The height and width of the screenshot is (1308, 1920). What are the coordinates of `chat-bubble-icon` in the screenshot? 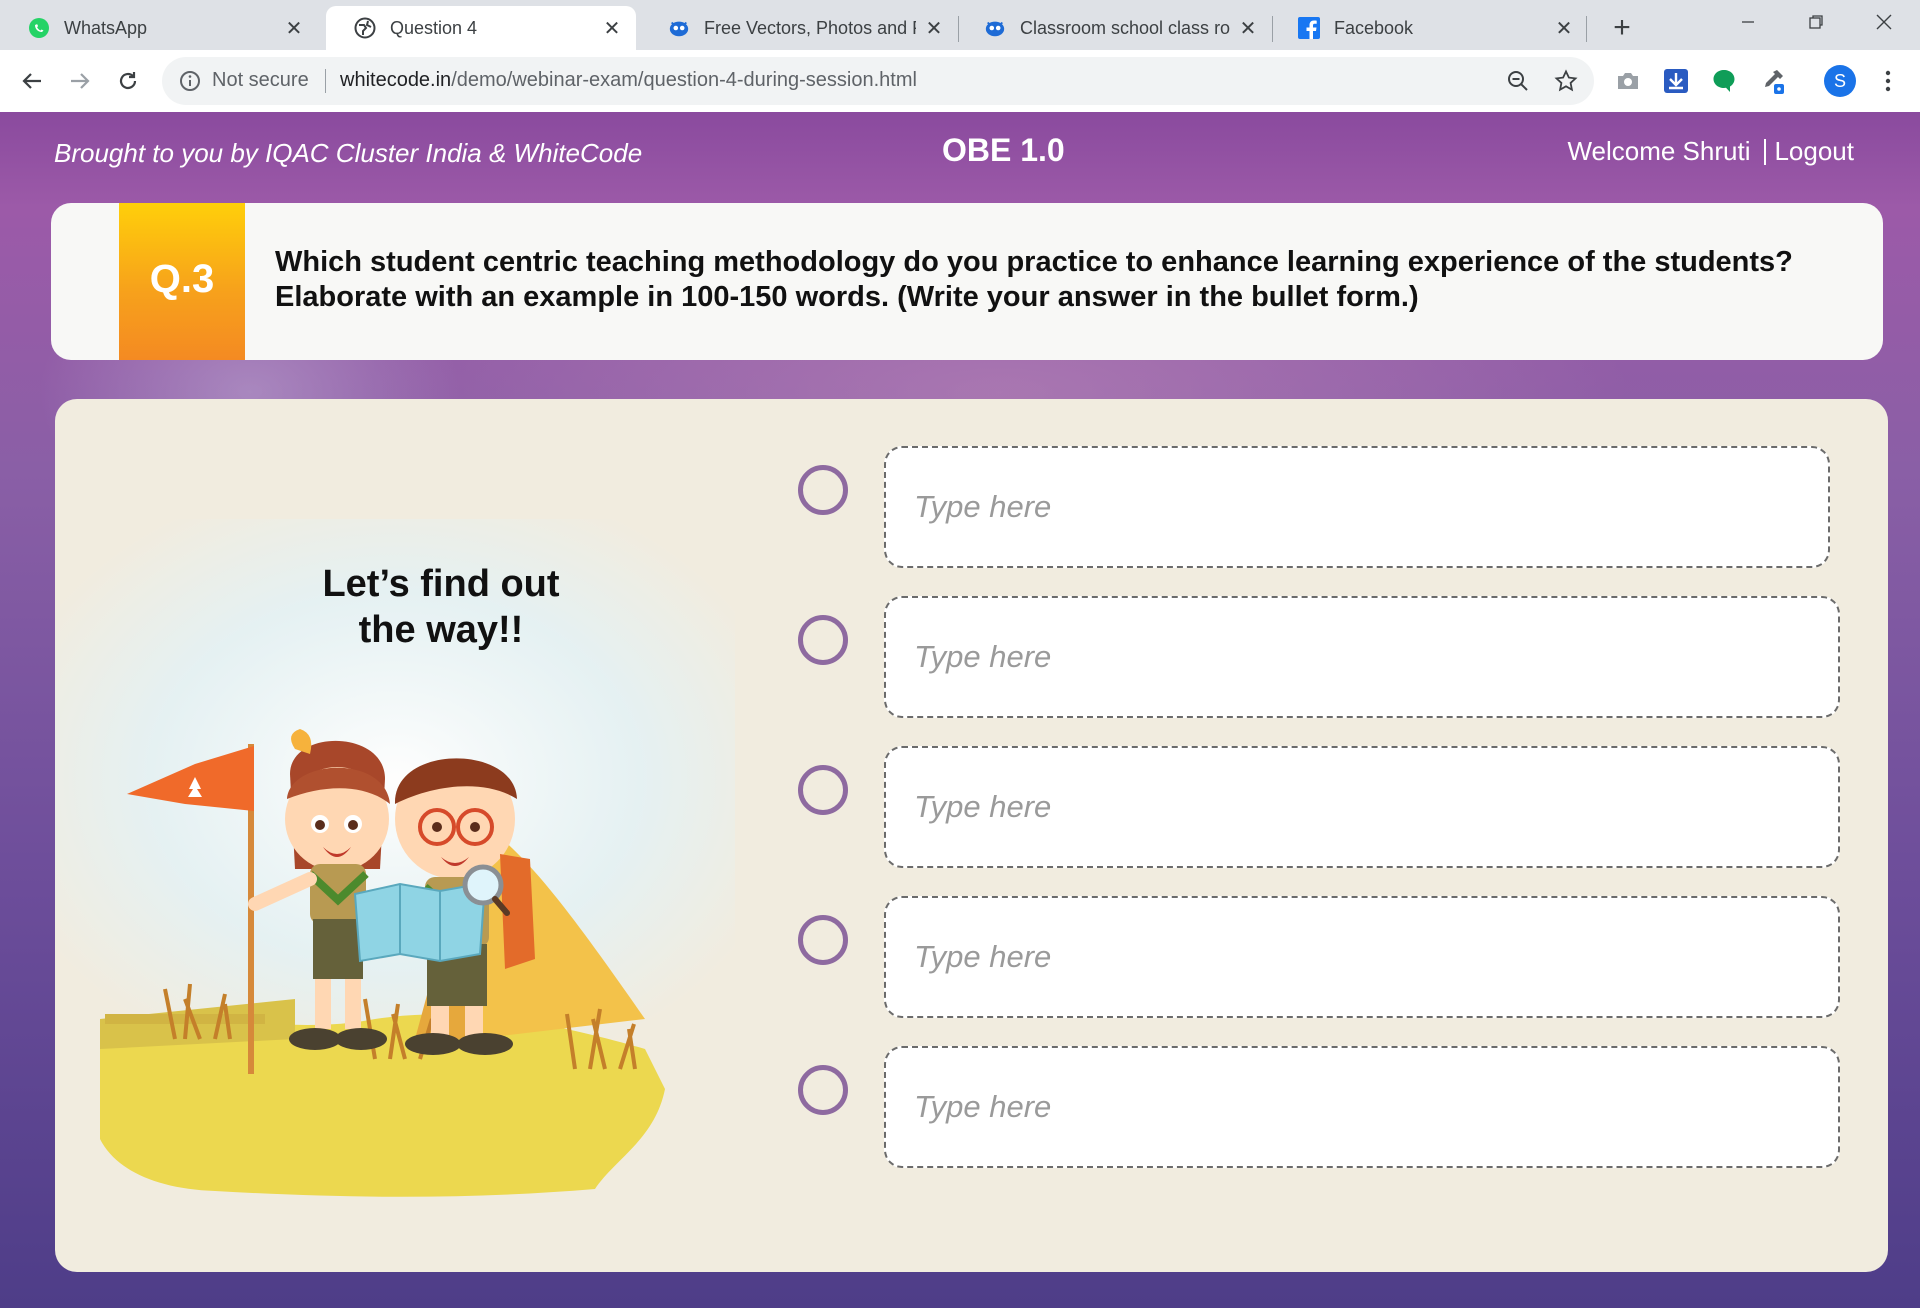 It's located at (1724, 81).